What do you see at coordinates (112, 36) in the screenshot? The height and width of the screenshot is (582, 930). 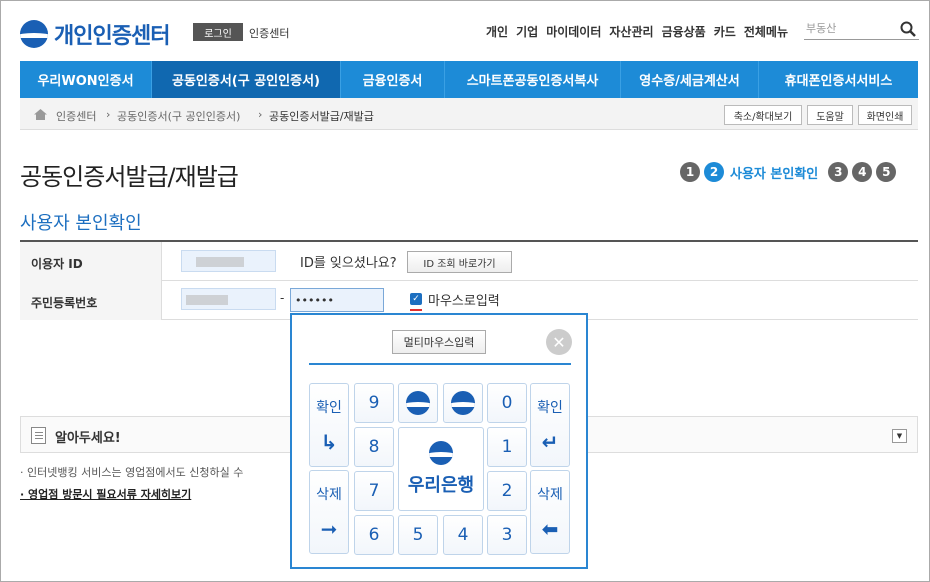 I see `logo-text: 개인인증센터` at bounding box center [112, 36].